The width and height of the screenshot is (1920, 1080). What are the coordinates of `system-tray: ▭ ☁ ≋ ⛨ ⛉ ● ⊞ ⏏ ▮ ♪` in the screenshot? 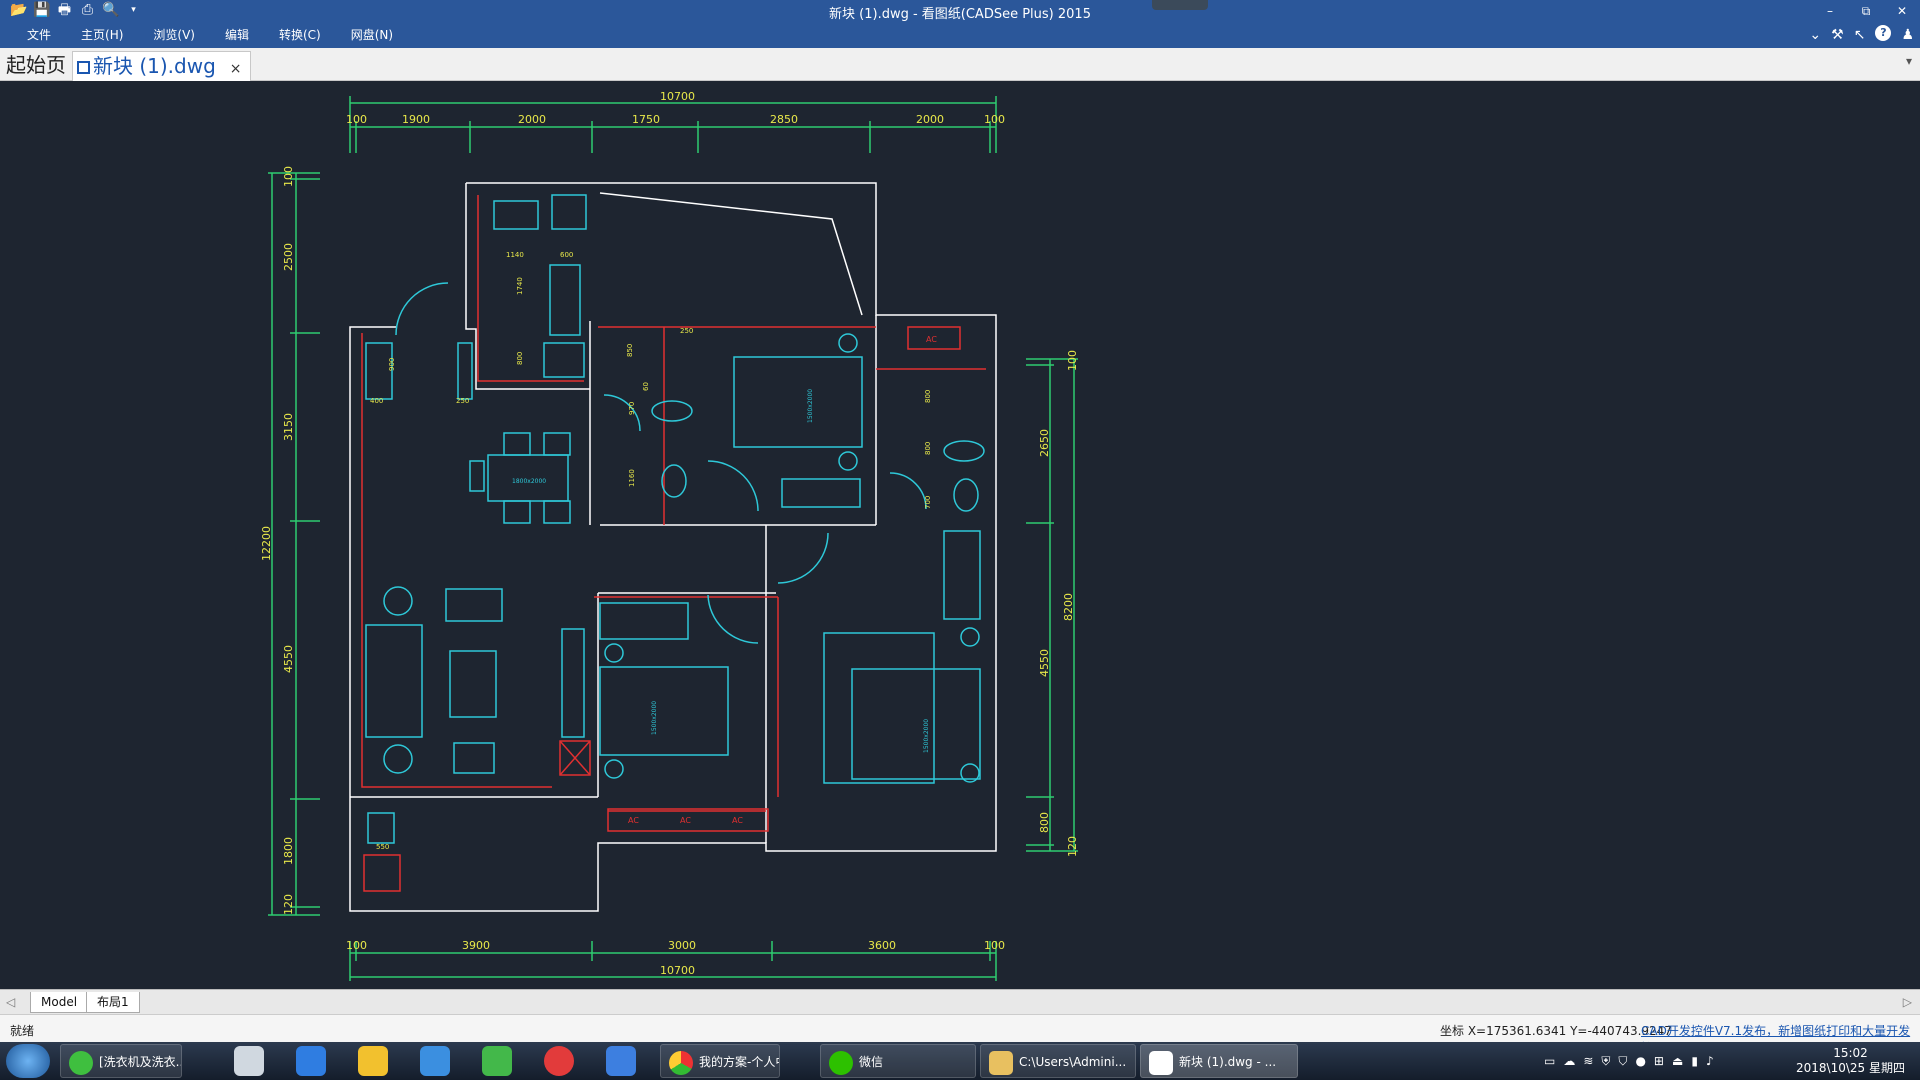 It's located at (1629, 1061).